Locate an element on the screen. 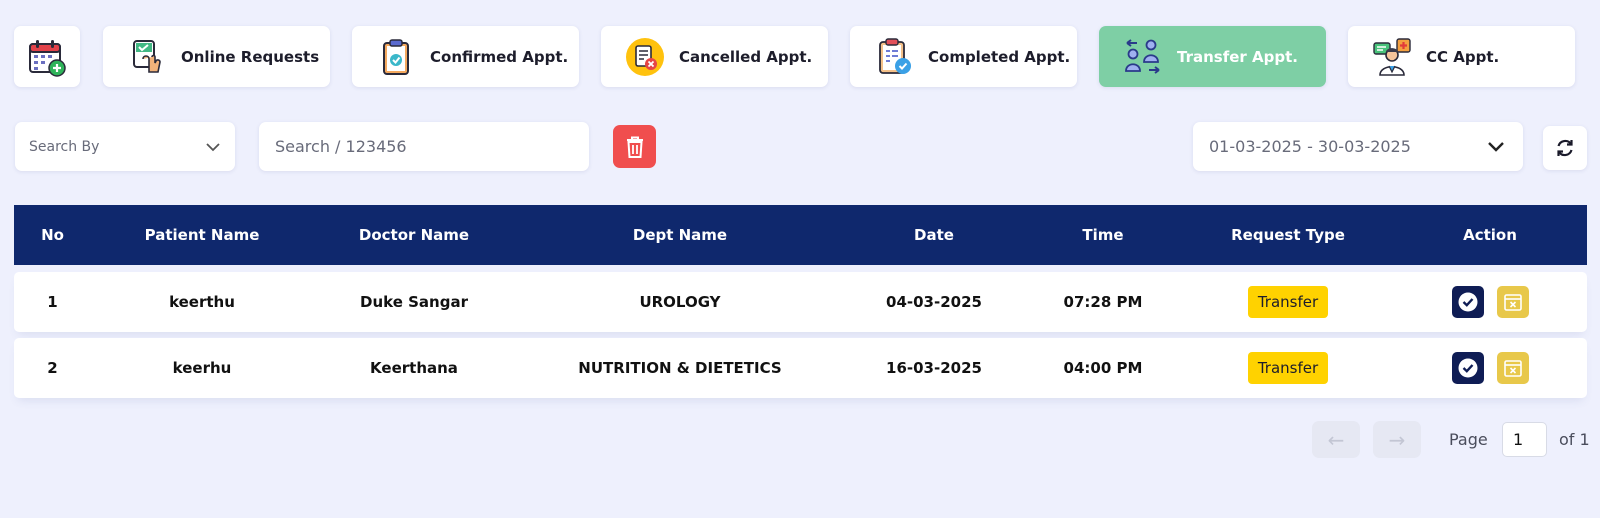 This screenshot has width=1600, height=518. page-total: of 1 is located at coordinates (1574, 439).